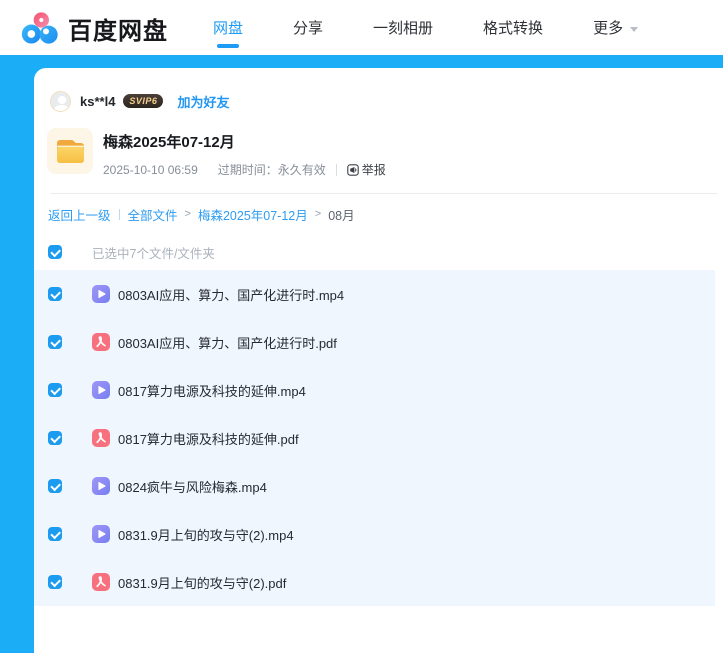 The image size is (723, 660). Describe the element at coordinates (374, 294) in the screenshot. I see `file-row: 0803AI应用、算力、国产化进行时.mp4` at that location.